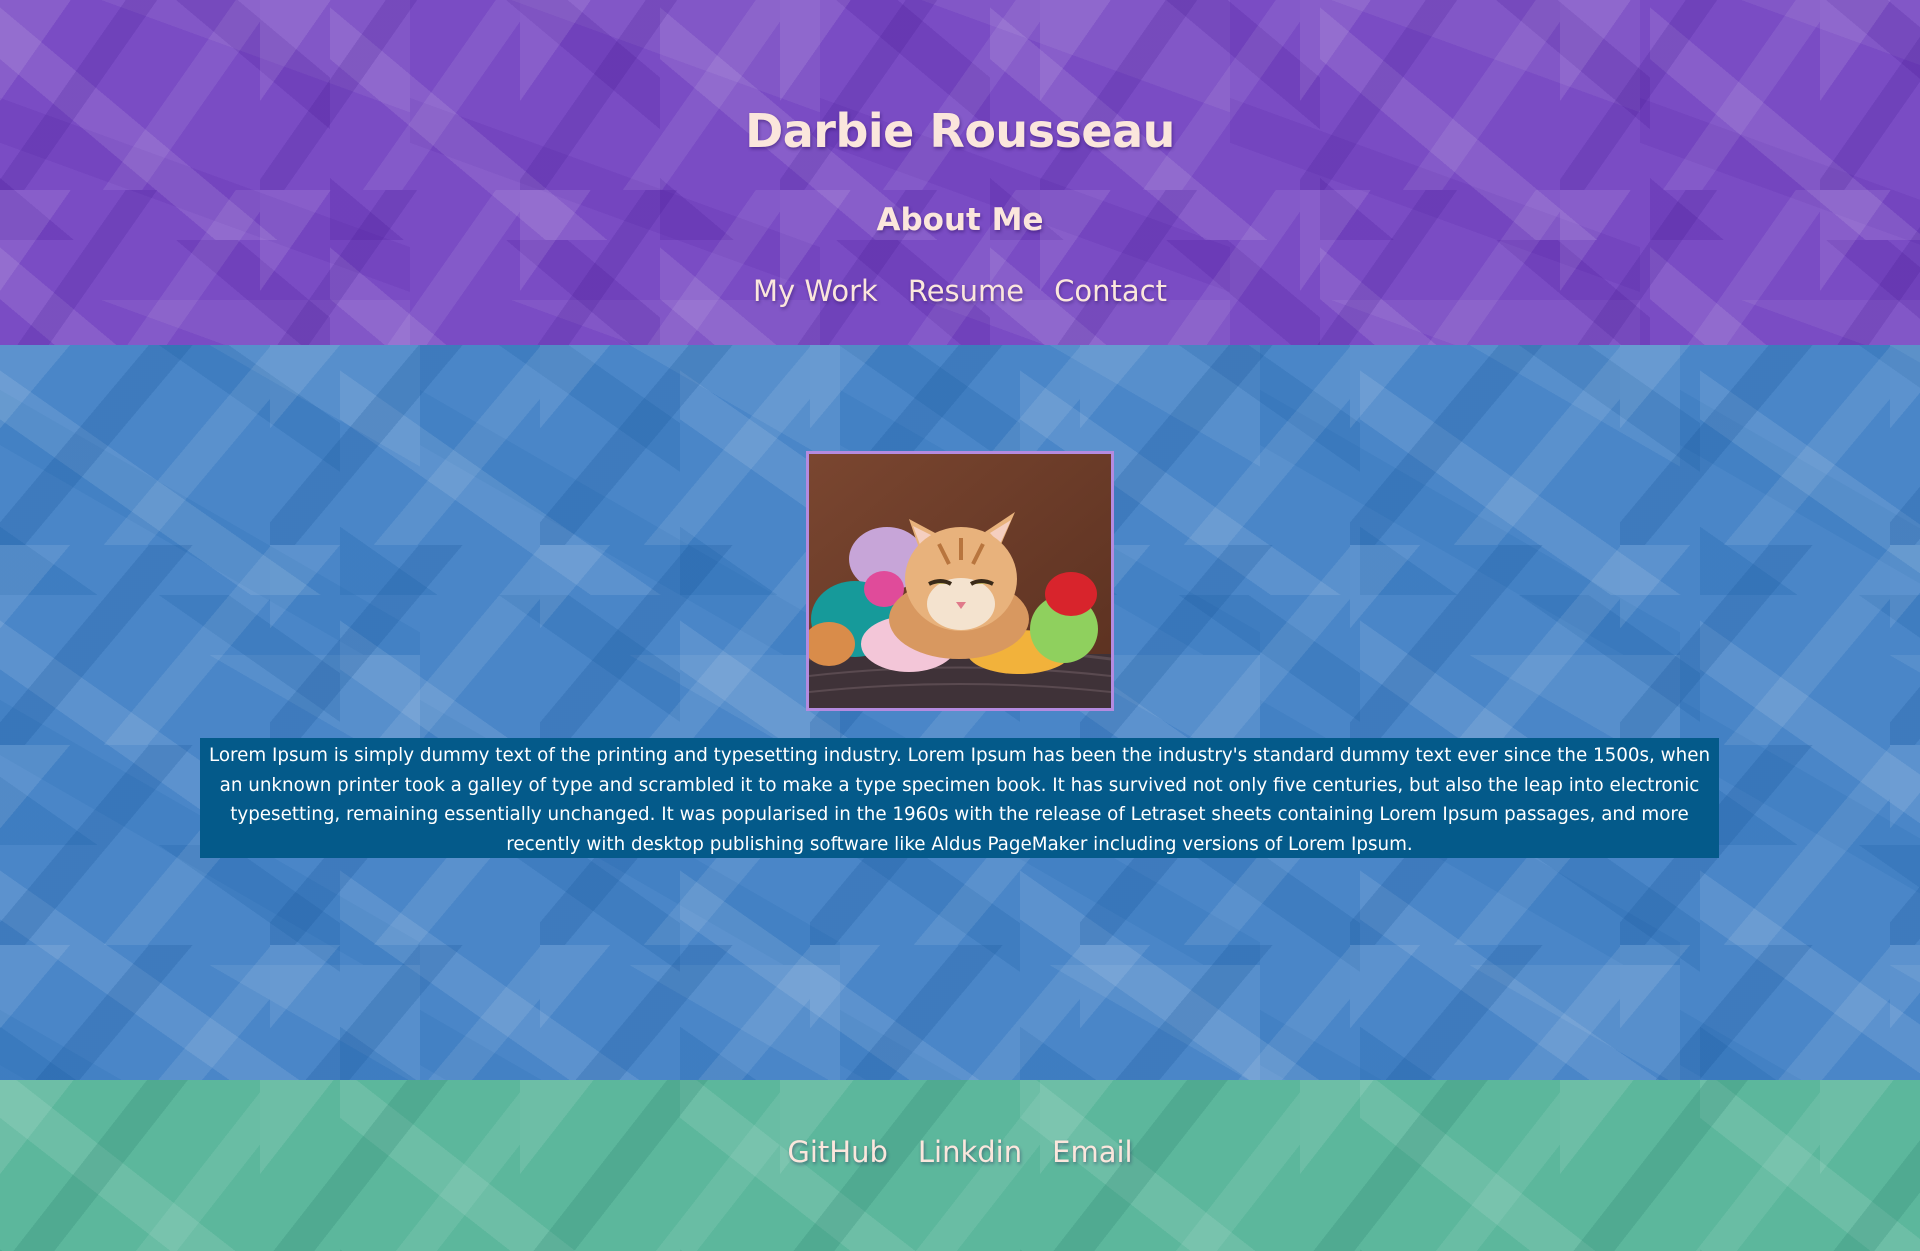 This screenshot has height=1251, width=1920. What do you see at coordinates (1110, 291) in the screenshot?
I see `nav-link-contact: Contact` at bounding box center [1110, 291].